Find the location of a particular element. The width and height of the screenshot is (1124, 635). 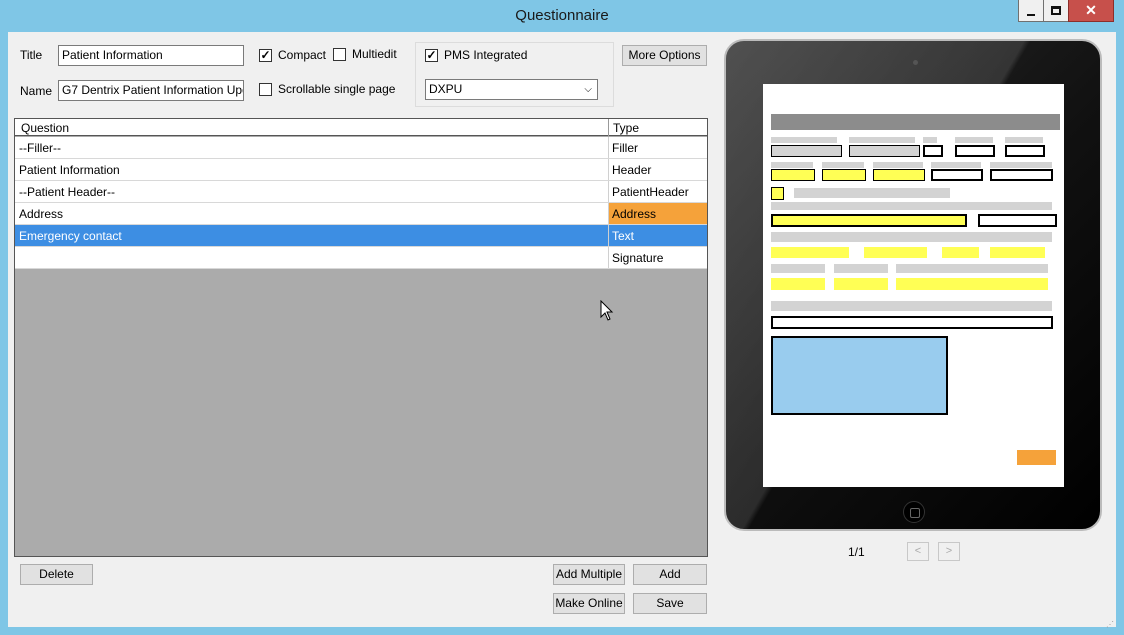

table-row-selected: Emergency contact Text is located at coordinates (361, 236).